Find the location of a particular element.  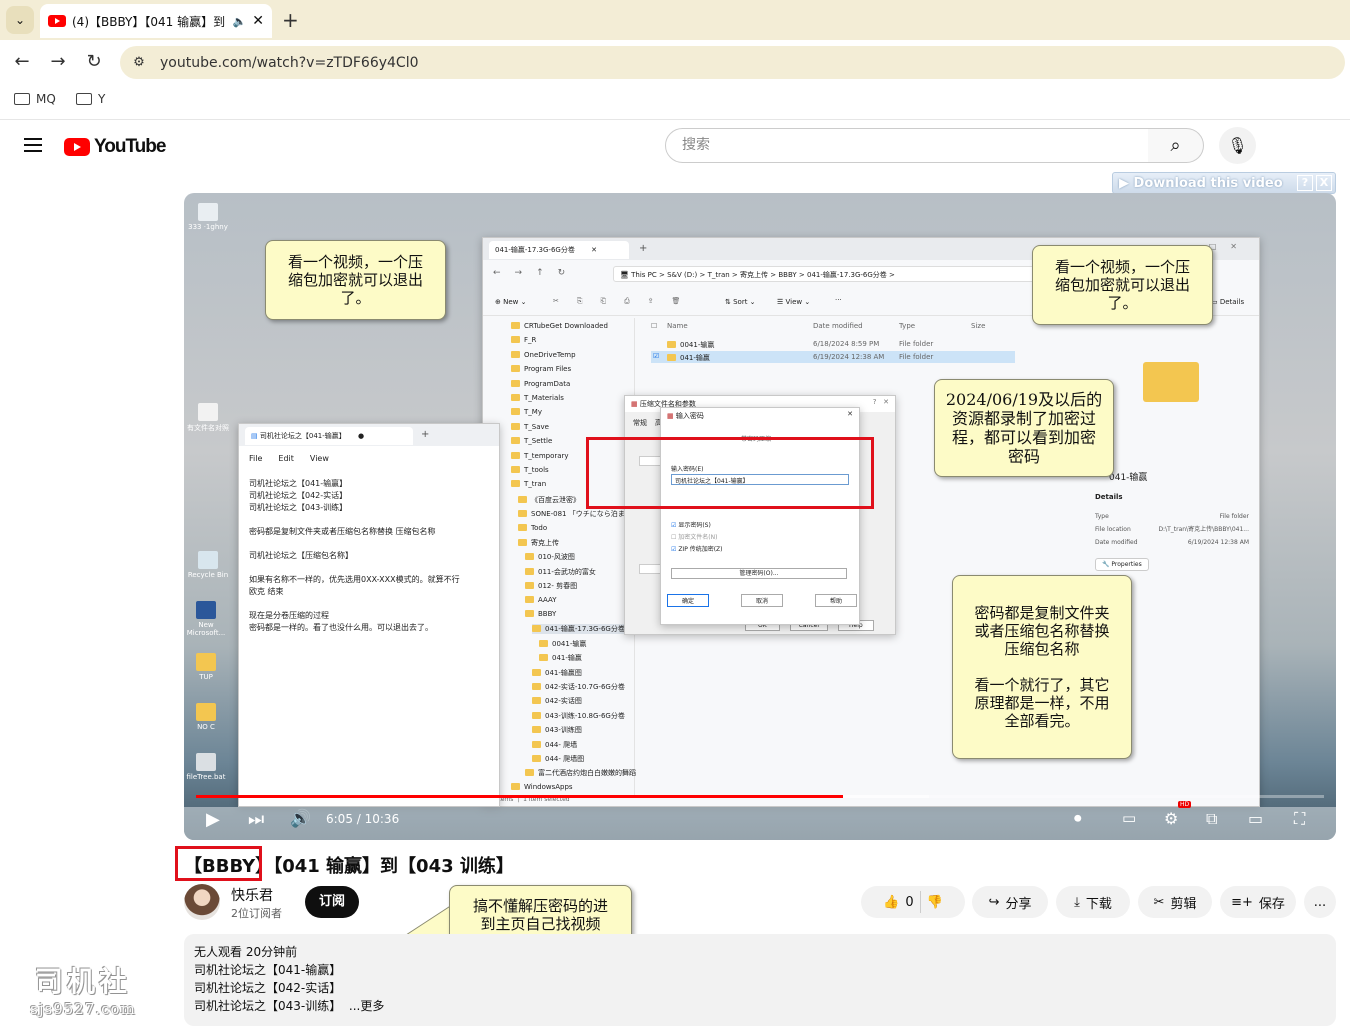

clip-button: ✂ 剪辑 is located at coordinates (1175, 902).